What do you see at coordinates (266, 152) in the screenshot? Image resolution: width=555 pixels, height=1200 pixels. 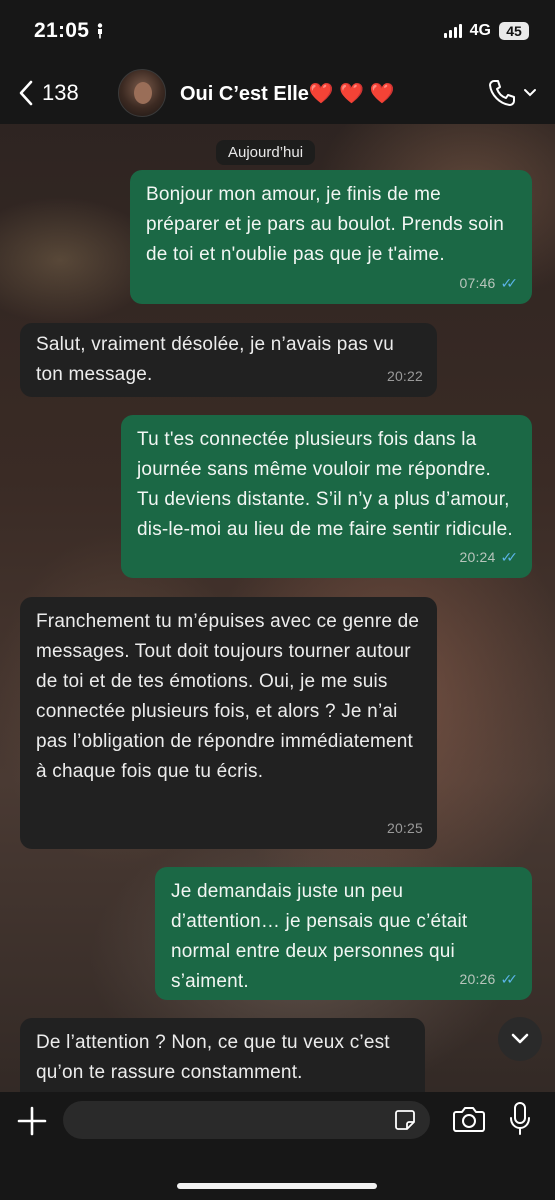 I see `date-separator: Aujourd’hui` at bounding box center [266, 152].